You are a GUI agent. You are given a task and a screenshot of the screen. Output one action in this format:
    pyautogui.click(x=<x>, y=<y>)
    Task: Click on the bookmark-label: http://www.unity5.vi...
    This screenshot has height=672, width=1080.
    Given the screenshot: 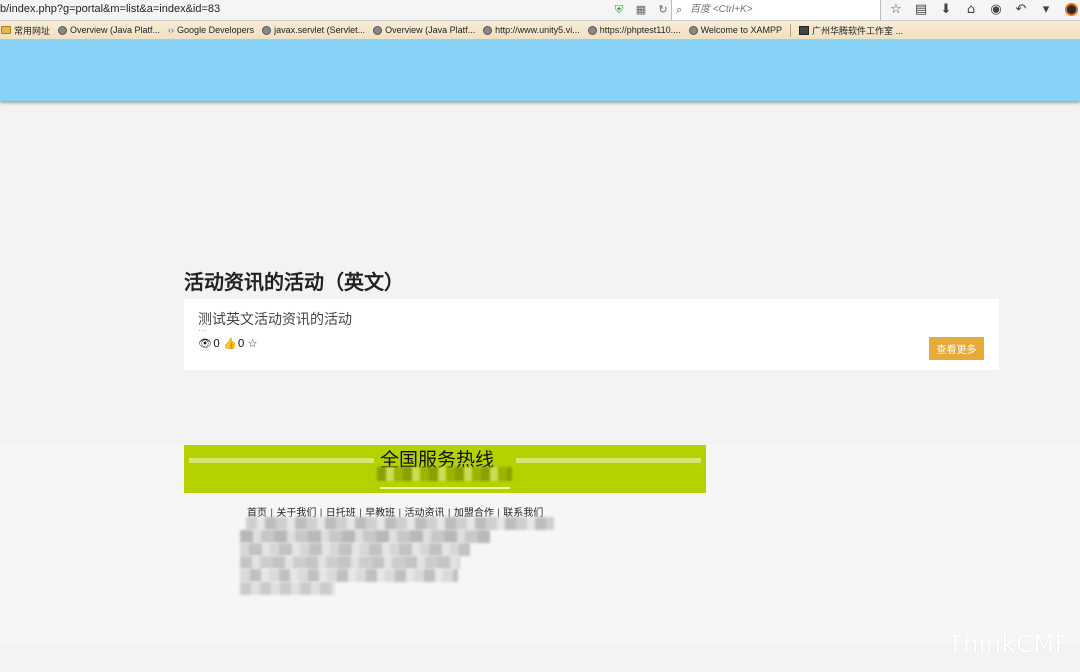 What is the action you would take?
    pyautogui.click(x=537, y=30)
    